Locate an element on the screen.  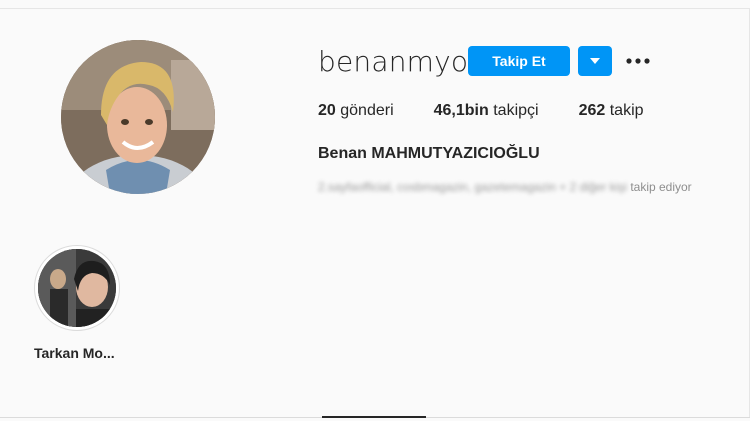
more-options-button is located at coordinates (638, 61).